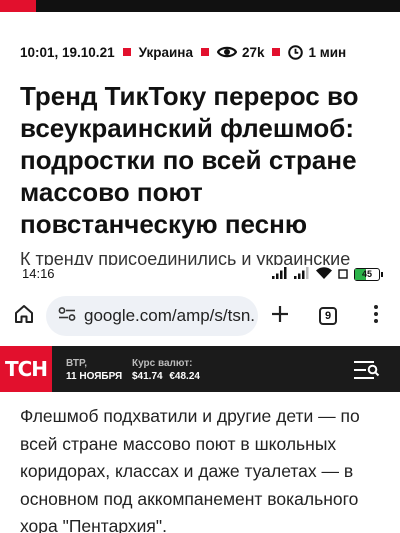 The width and height of the screenshot is (400, 533). I want to click on article-category: Украина, so click(166, 52).